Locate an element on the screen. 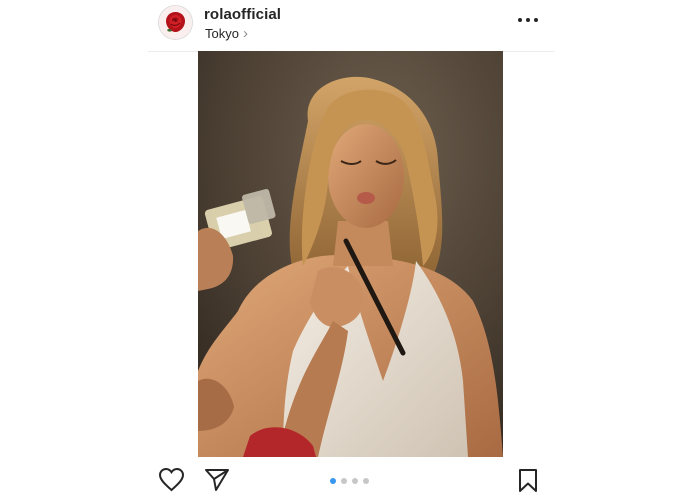 Image resolution: width=700 pixels, height=500 pixels. chevron-right-icon: › is located at coordinates (245, 33).